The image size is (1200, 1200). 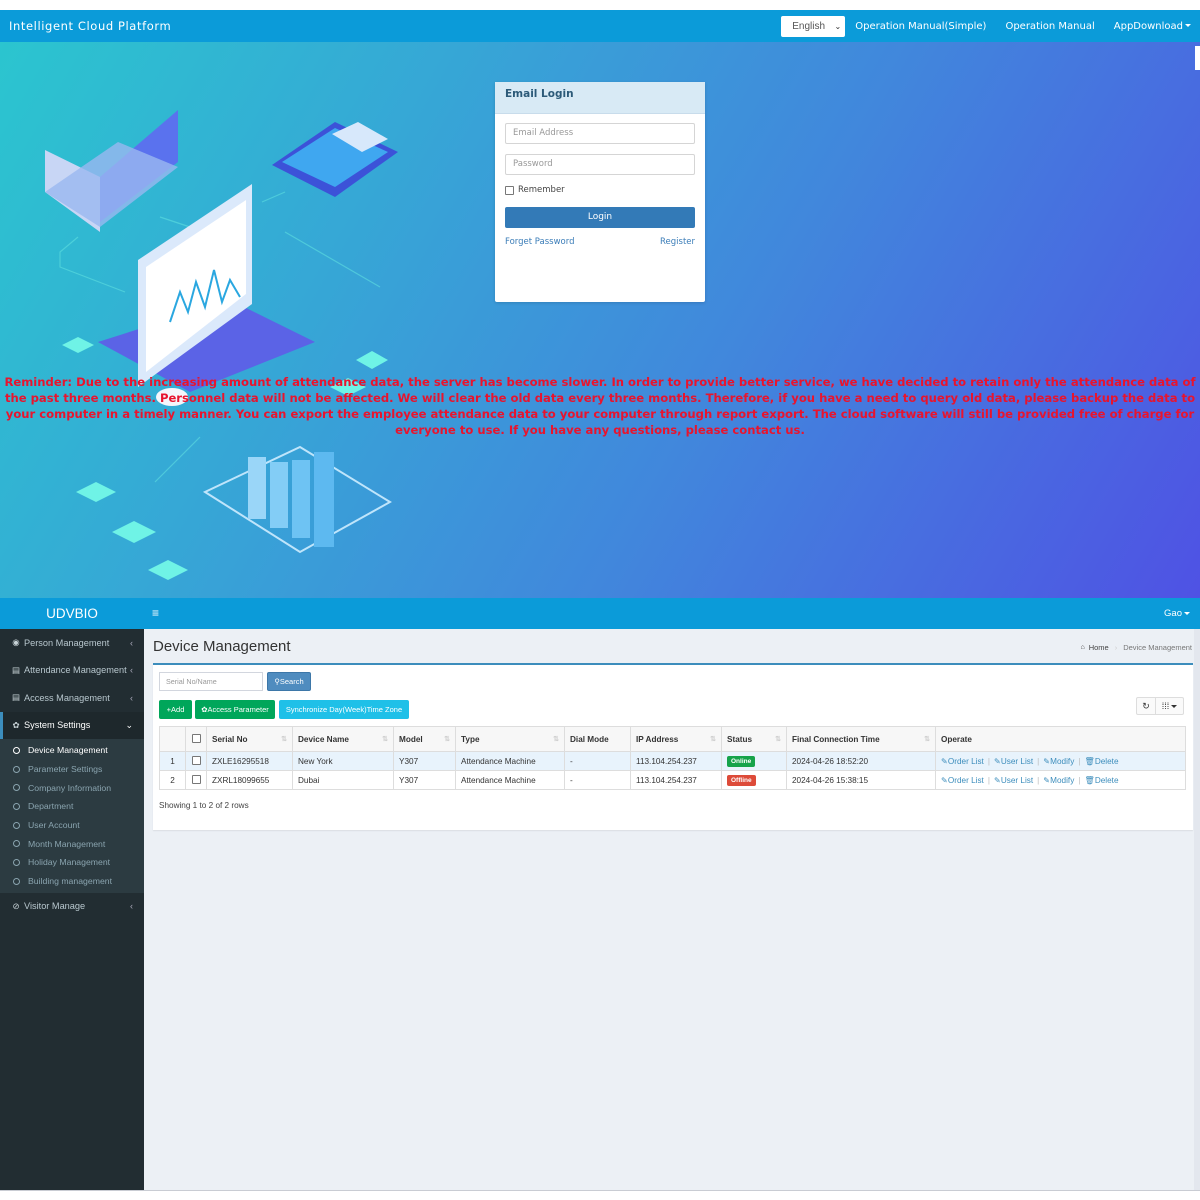 I want to click on submenu-label: User Account, so click(x=54, y=825).